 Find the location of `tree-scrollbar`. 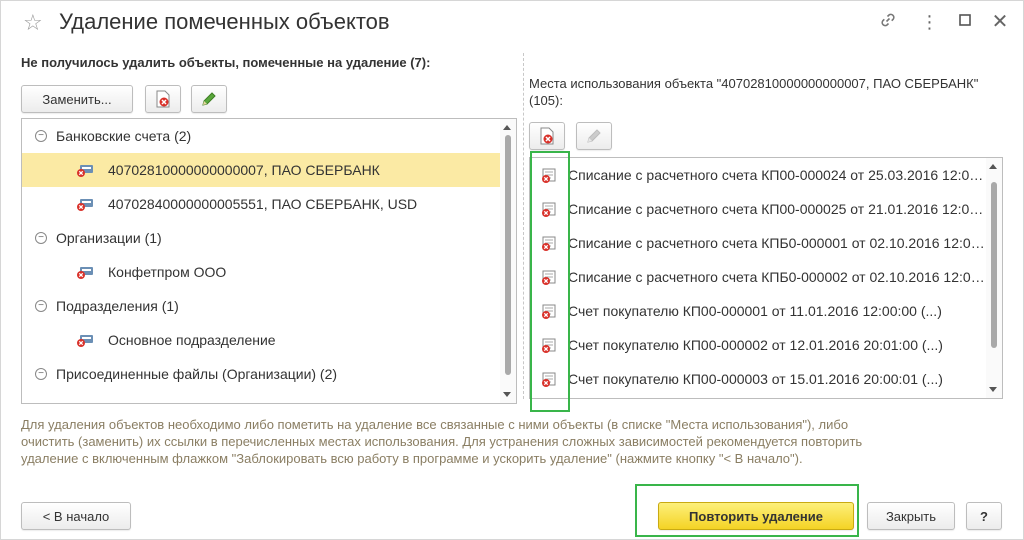

tree-scrollbar is located at coordinates (508, 261).